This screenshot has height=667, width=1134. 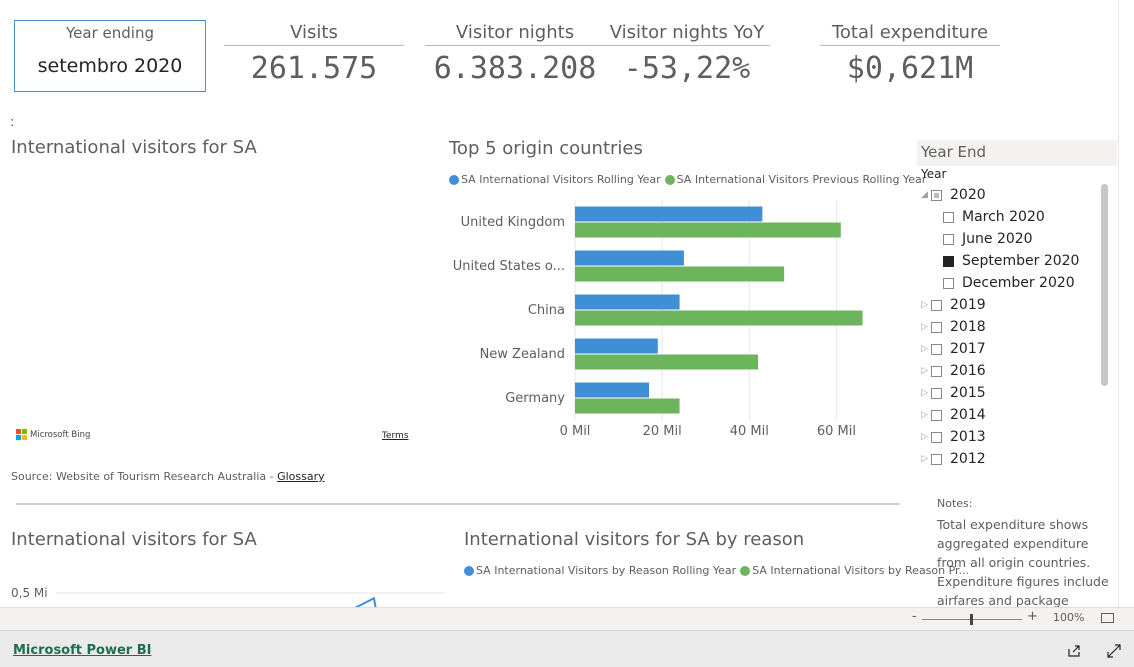 I want to click on visits-label: Visits, so click(x=314, y=32).